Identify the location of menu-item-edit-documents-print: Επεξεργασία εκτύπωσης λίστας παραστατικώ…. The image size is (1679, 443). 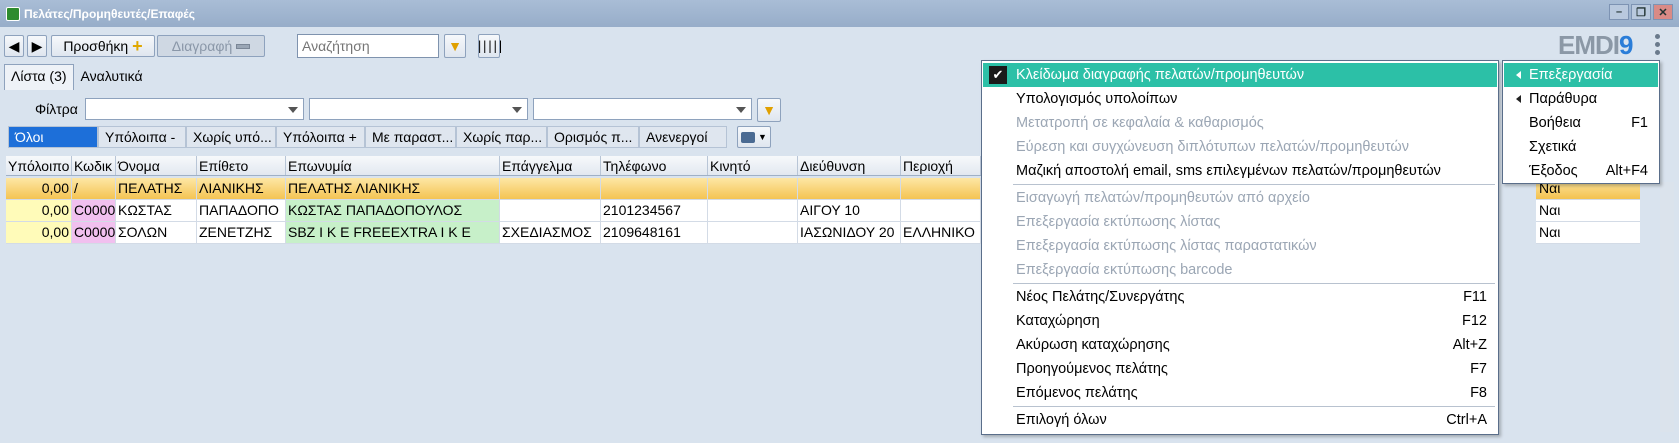
(1240, 246).